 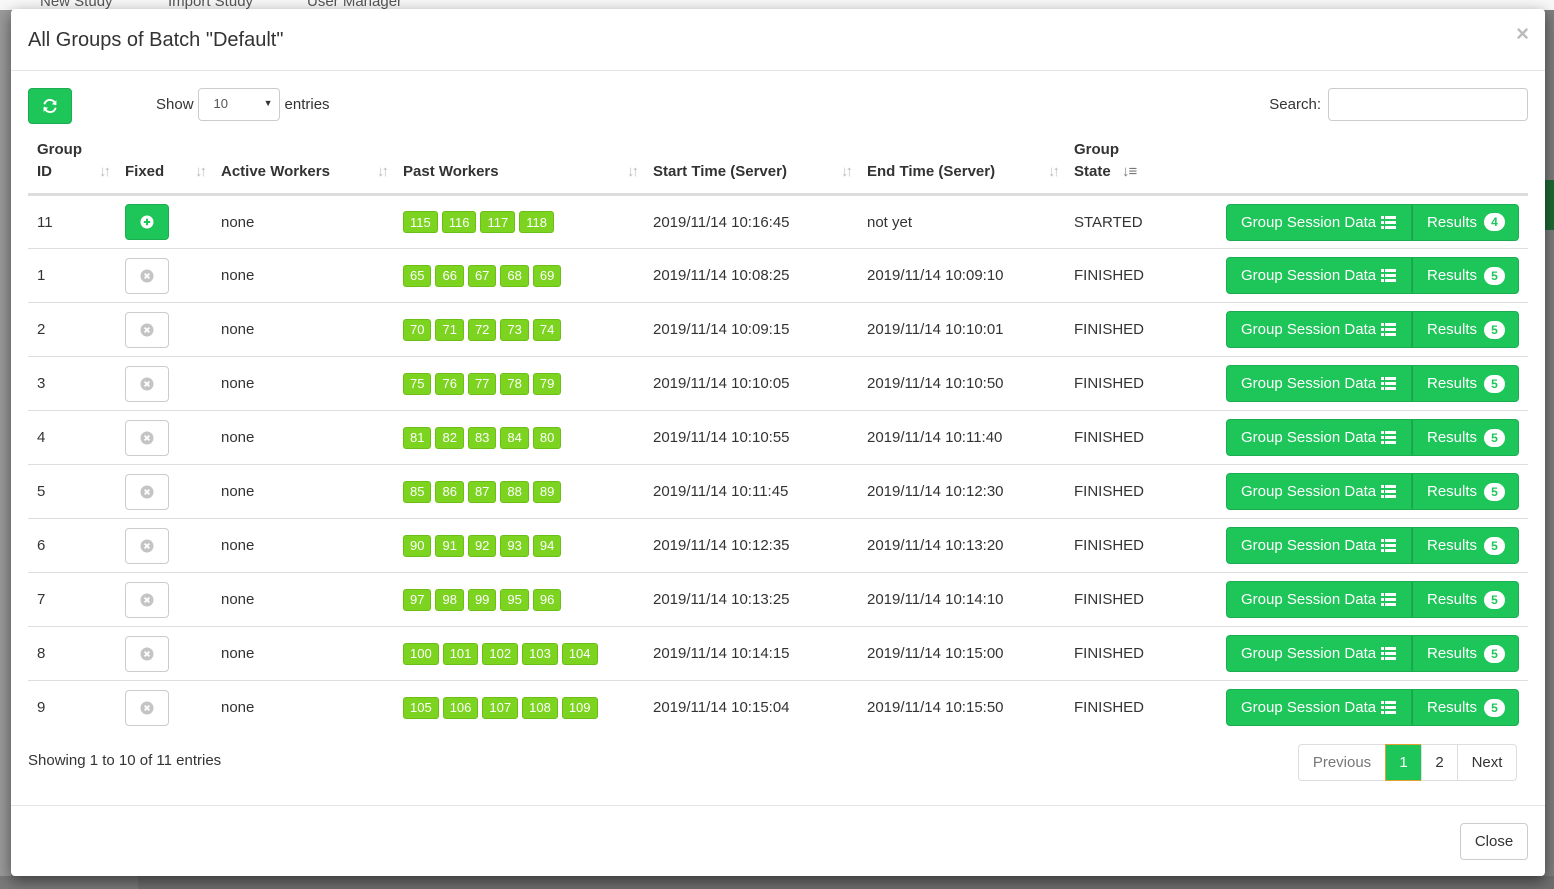 What do you see at coordinates (540, 707) in the screenshot?
I see `worker-badge: 108` at bounding box center [540, 707].